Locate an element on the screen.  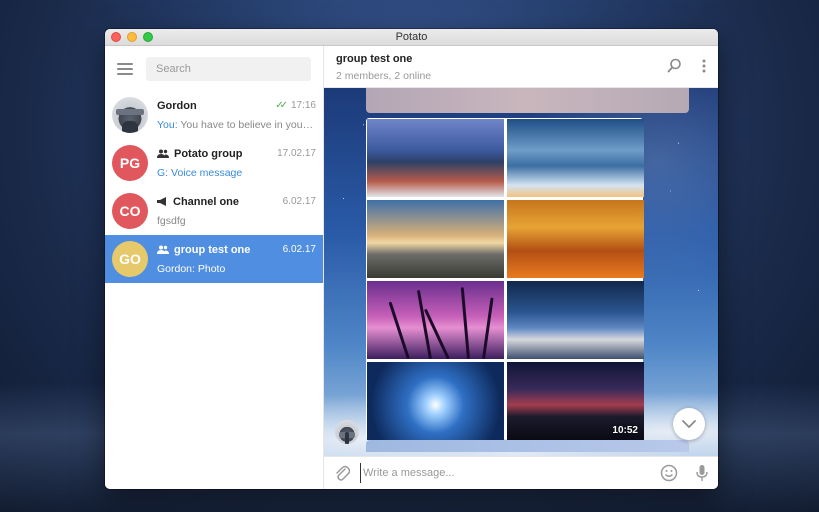
chat-item-channel-one: CO Channel one 6.02.17 fgsdfg is located at coordinates (214, 211).